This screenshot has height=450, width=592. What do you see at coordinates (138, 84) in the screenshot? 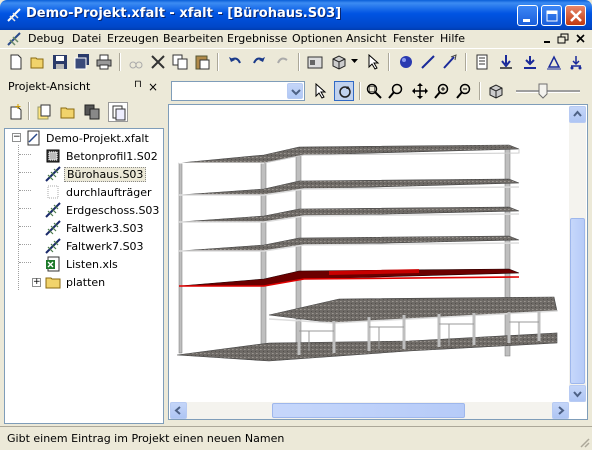
I see `pin-icon: ⊓` at bounding box center [138, 84].